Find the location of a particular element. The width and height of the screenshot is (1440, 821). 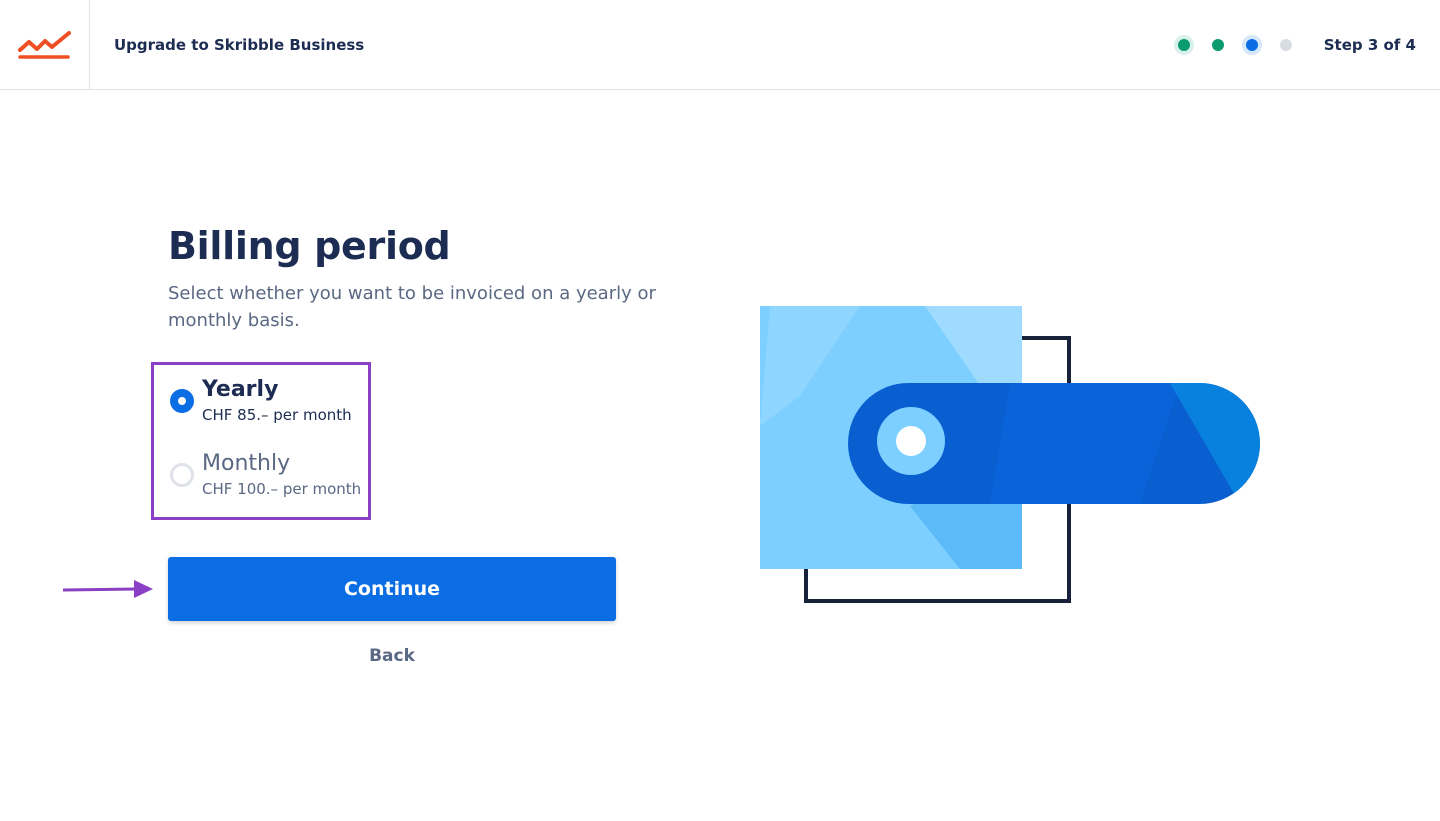

option-yearly: Yearly CHF 85.– per month is located at coordinates (261, 401).